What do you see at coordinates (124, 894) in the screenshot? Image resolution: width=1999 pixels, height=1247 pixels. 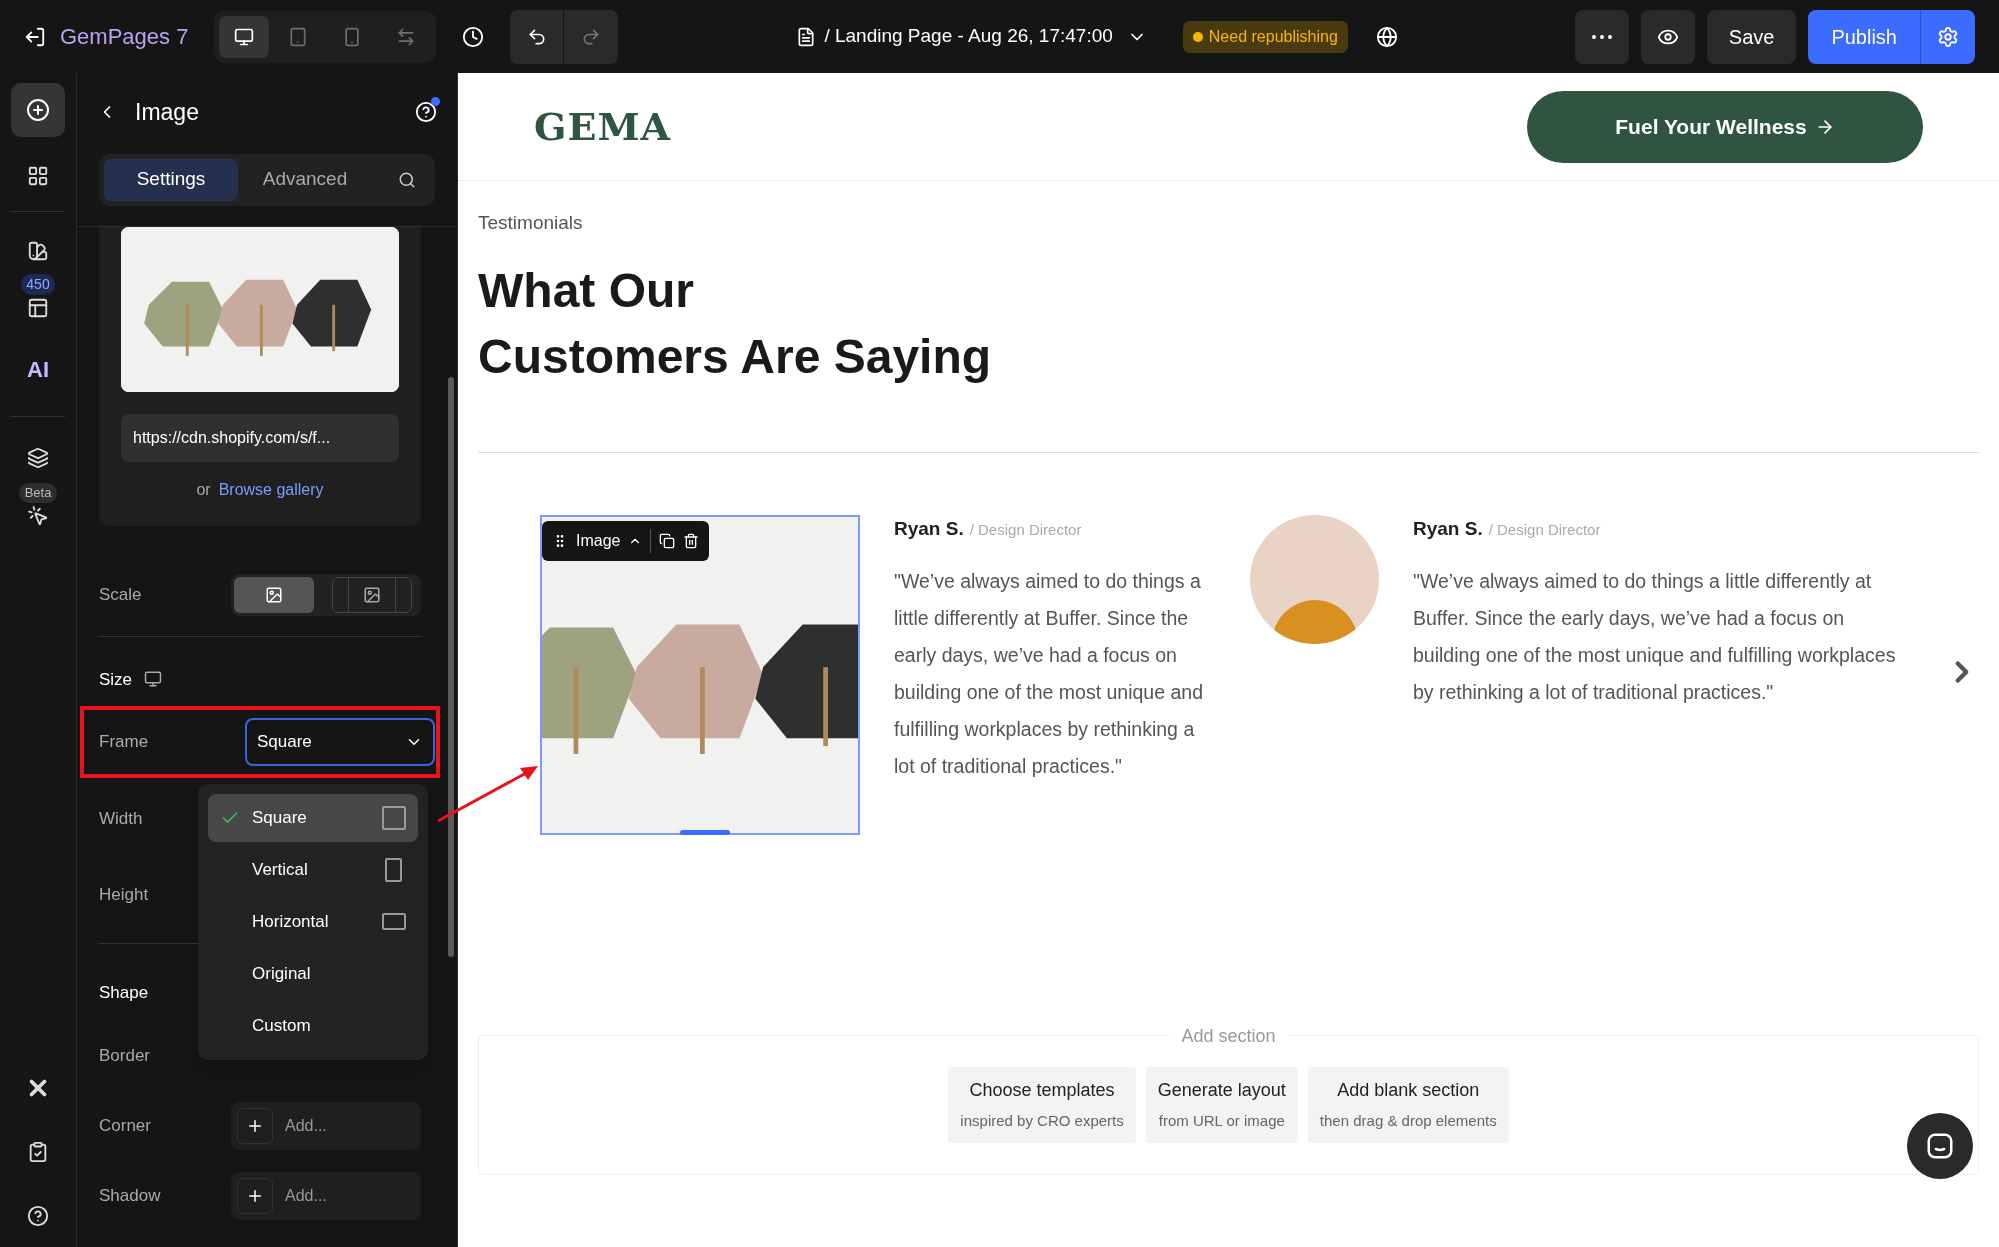 I see `height-label: Height` at bounding box center [124, 894].